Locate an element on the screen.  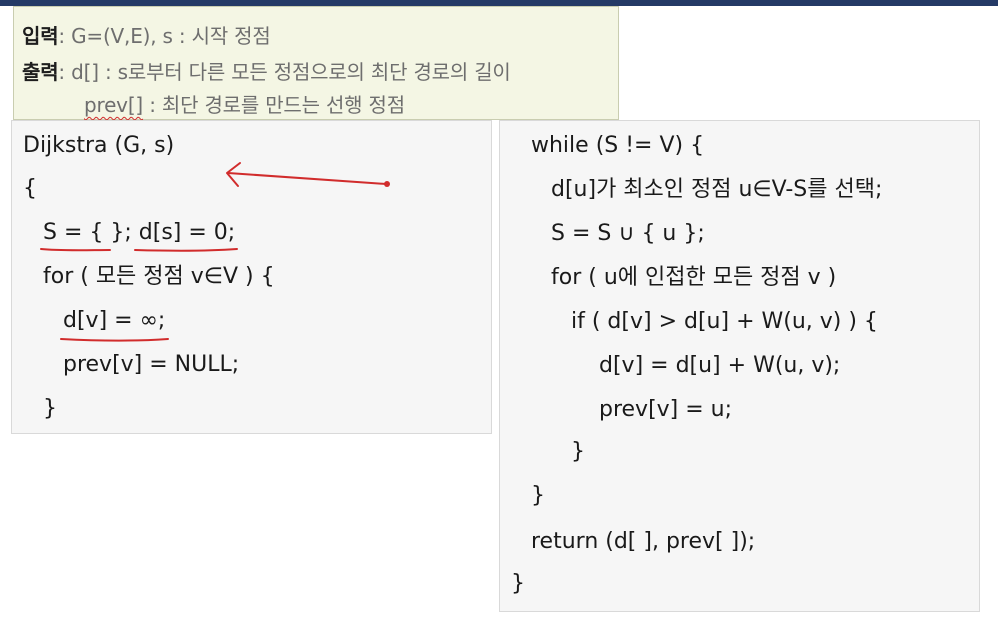
input-line: 입력: G=(V,E), s : 시작 정점 is located at coordinates (146, 34).